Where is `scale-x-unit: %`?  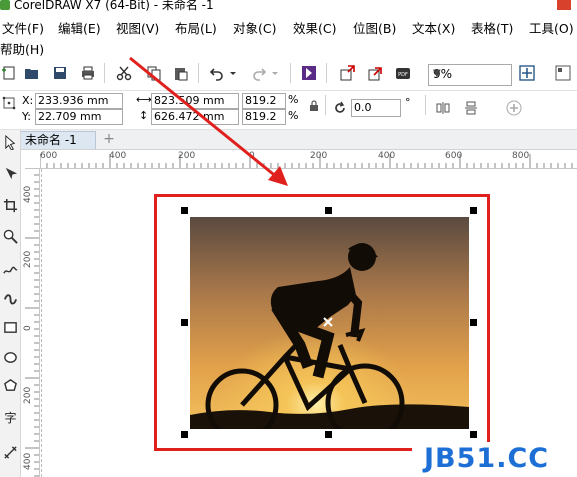
scale-x-unit: % is located at coordinates (293, 99).